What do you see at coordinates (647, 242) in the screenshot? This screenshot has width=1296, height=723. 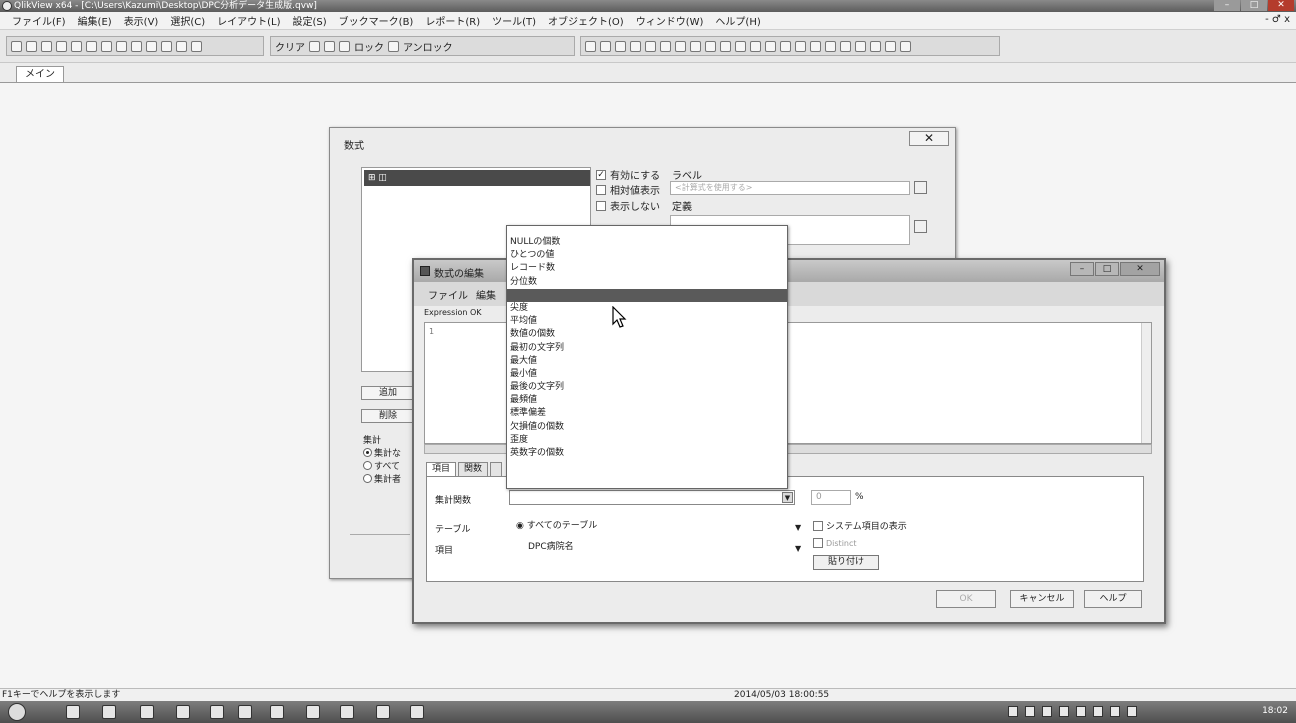 I see `dropdown-option: NULLの個数` at bounding box center [647, 242].